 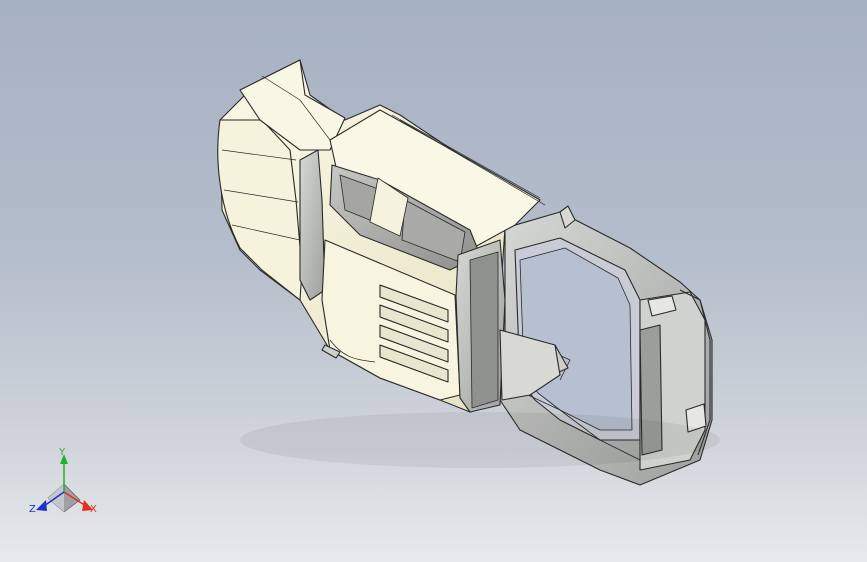 What do you see at coordinates (480, 440) in the screenshot?
I see `ground-shadow` at bounding box center [480, 440].